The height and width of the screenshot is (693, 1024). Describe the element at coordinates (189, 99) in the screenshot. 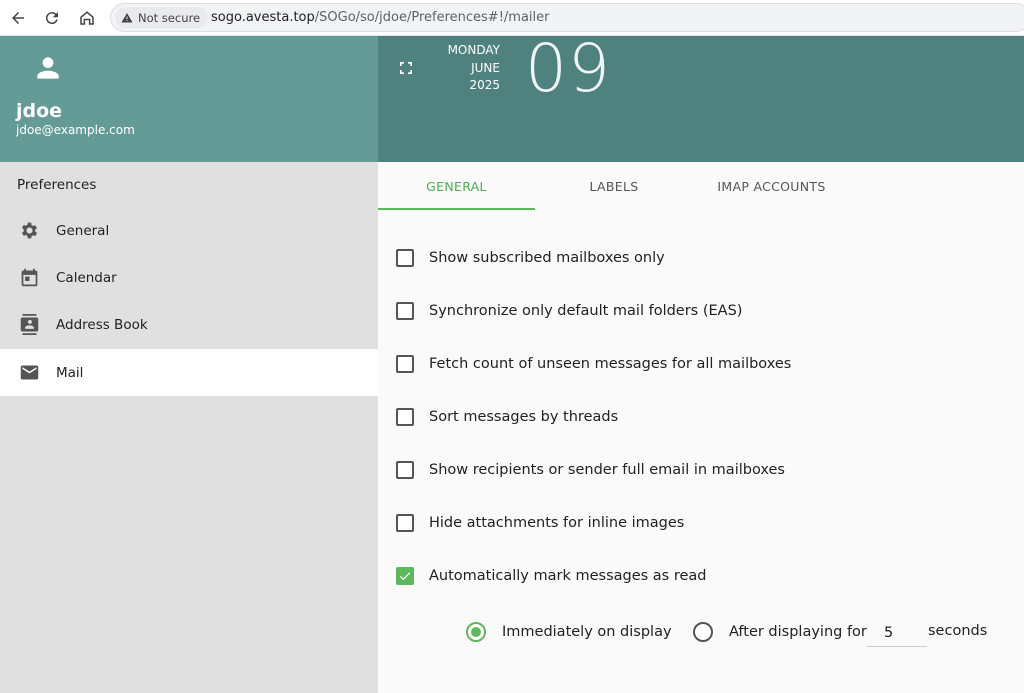

I see `user-header: jdoe jdoe@example.com` at that location.